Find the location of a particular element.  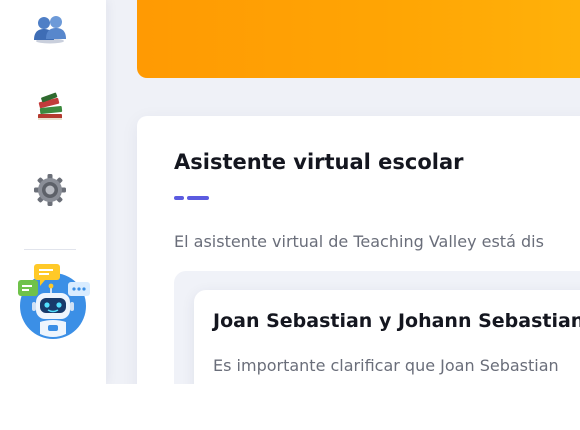

sidebar-item-users is located at coordinates (50, 28).